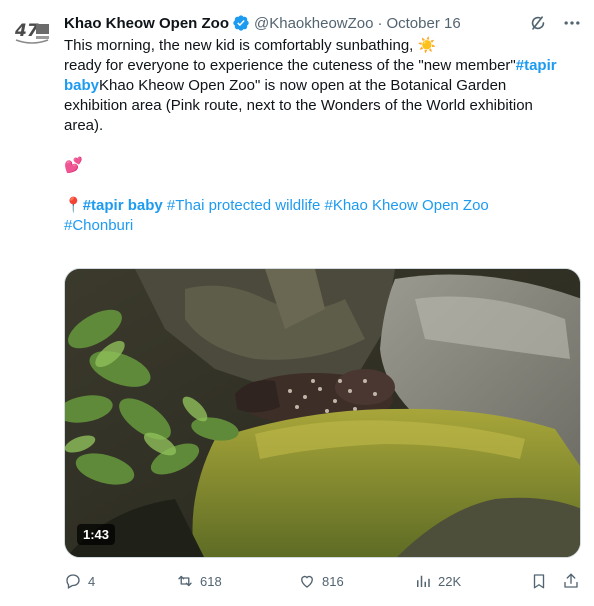 The image size is (594, 606). Describe the element at coordinates (81, 85) in the screenshot. I see `hashtag-baby-inline: baby` at that location.